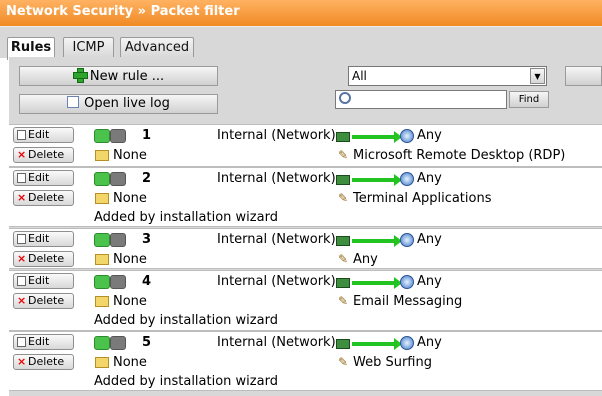 This screenshot has height=396, width=602. I want to click on rule-filter-value: All, so click(359, 76).